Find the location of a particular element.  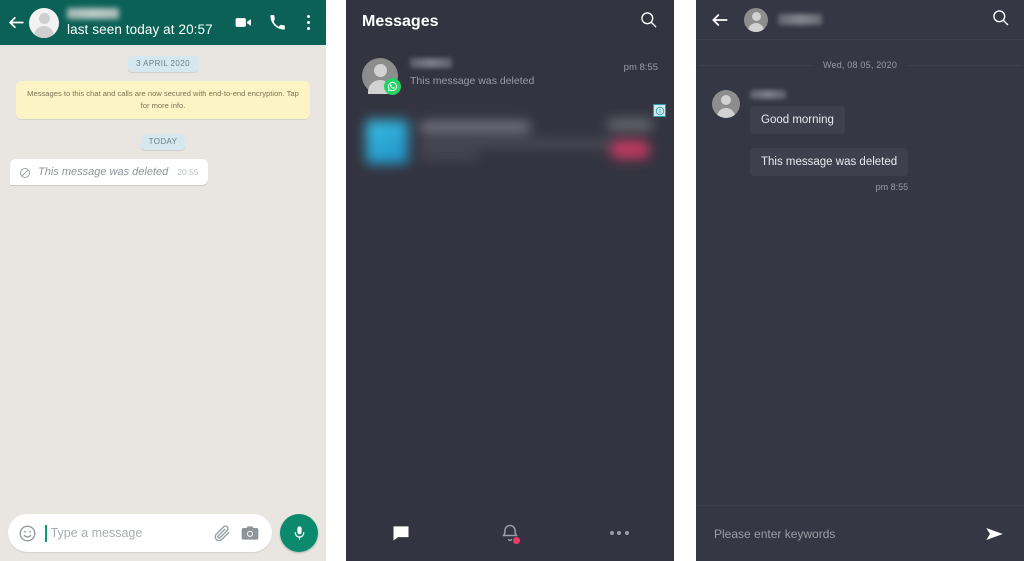

ad-body-line2-redacted is located at coordinates (449, 155).